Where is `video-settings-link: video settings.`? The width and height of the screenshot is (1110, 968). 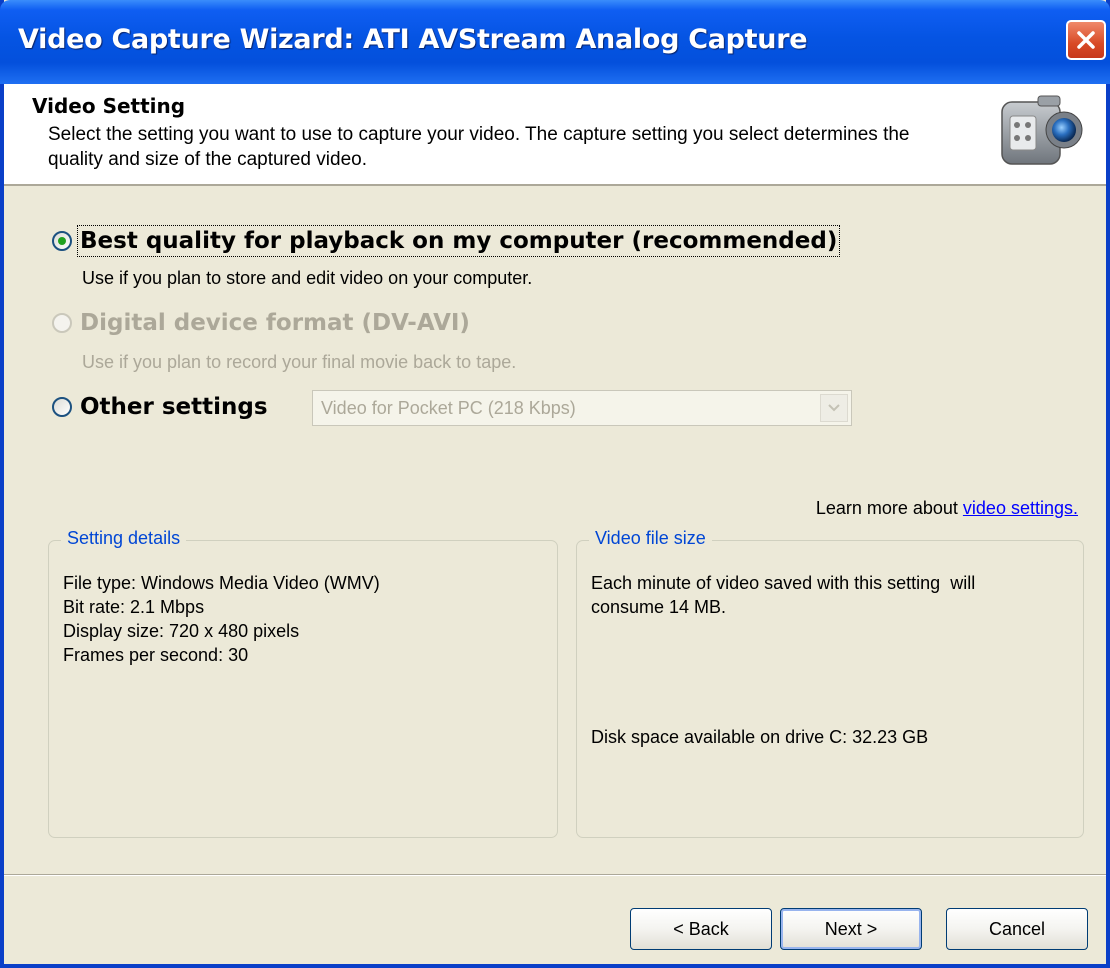 video-settings-link: video settings. is located at coordinates (1020, 508).